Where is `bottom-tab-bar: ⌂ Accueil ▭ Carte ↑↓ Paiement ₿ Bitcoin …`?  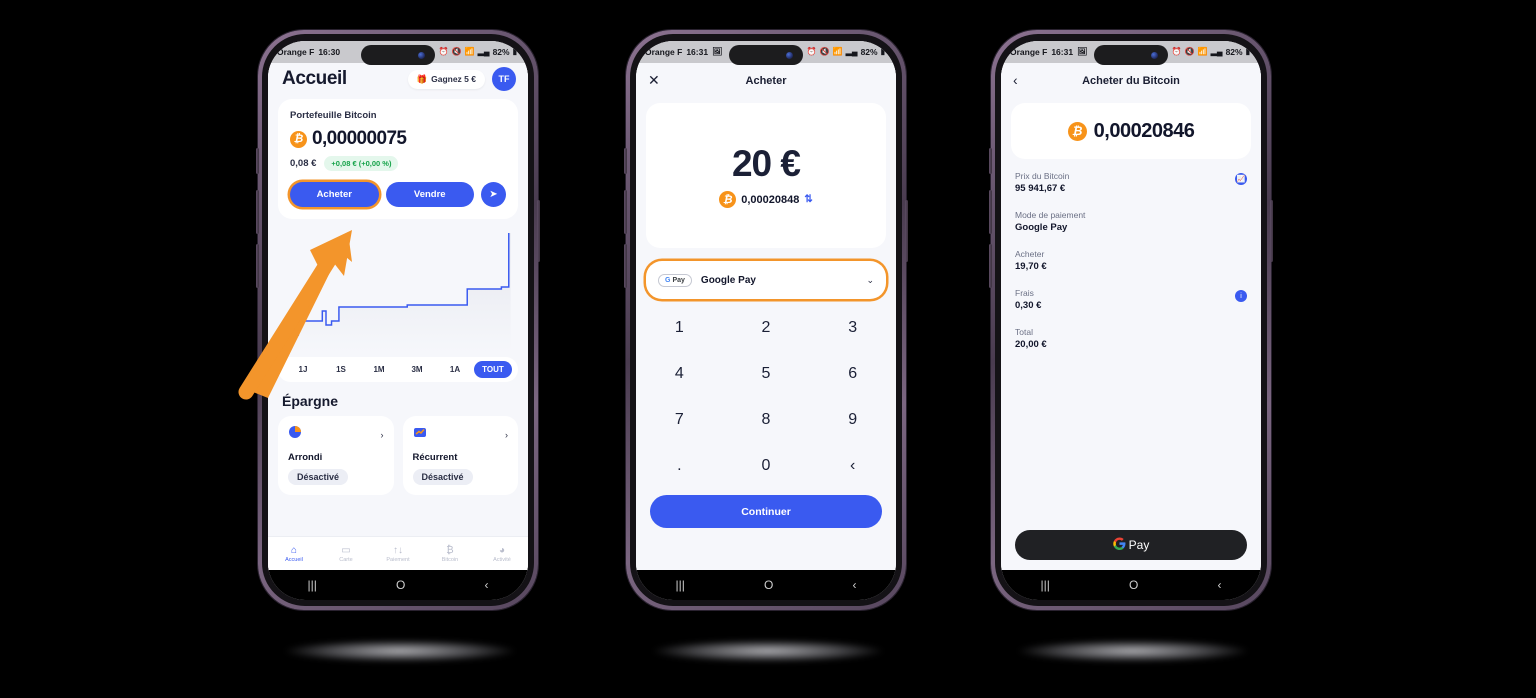
bottom-tab-bar: ⌂ Accueil ▭ Carte ↑↓ Paiement ₿ Bitcoin … is located at coordinates (398, 553).